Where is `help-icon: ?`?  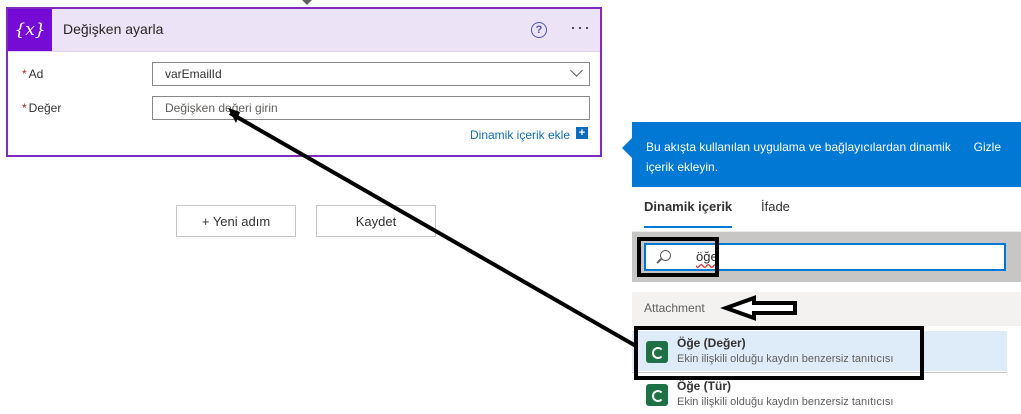
help-icon: ? is located at coordinates (539, 30).